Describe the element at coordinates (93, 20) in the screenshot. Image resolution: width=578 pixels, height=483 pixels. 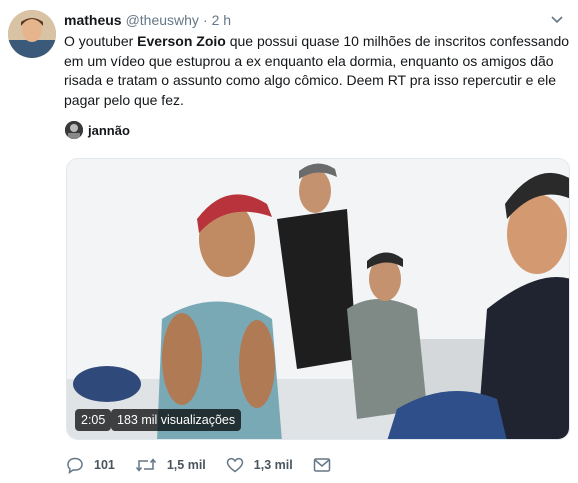
I see `author-name: matheus` at that location.